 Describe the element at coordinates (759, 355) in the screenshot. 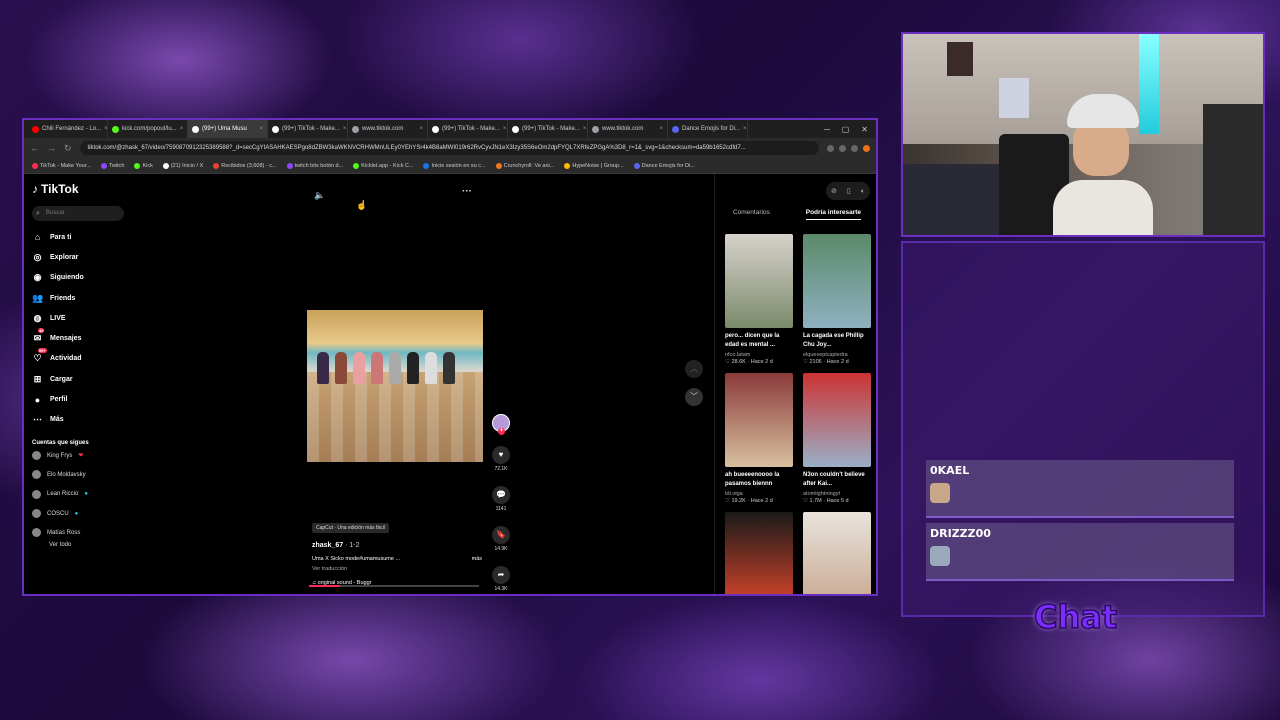

I see `card-user: nfco.latam` at that location.